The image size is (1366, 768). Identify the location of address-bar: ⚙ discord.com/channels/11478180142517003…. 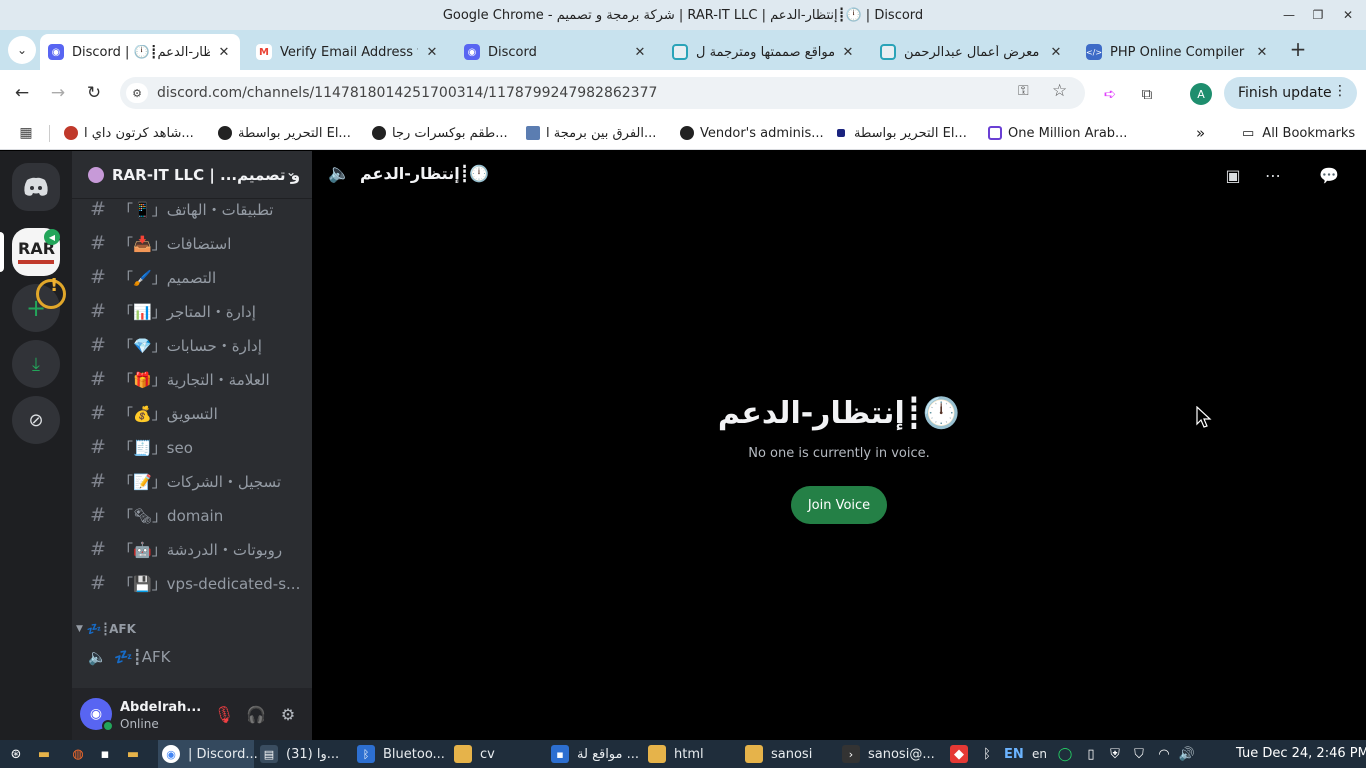
(602, 93).